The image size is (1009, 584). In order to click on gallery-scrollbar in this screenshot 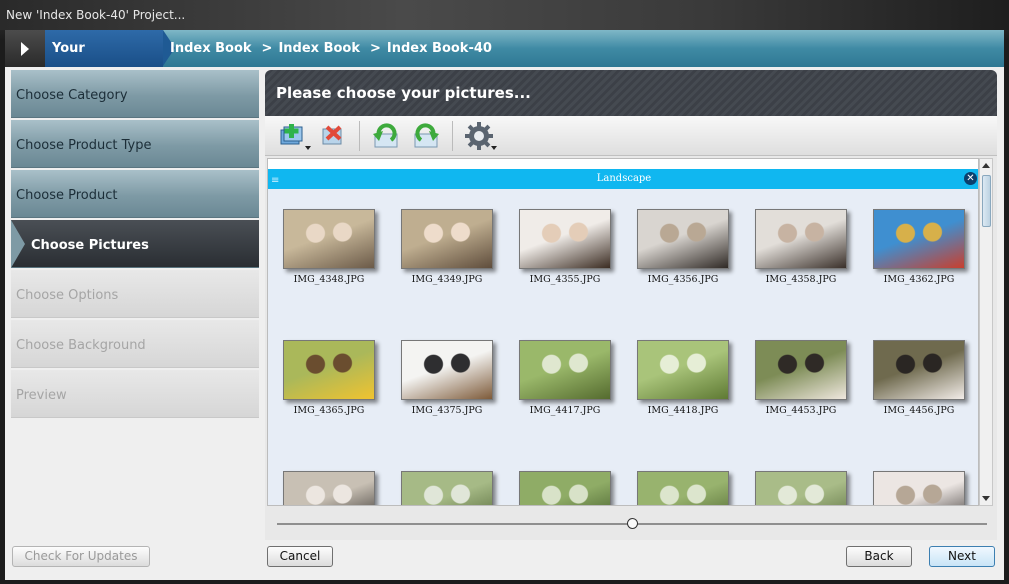, I will do `click(986, 332)`.